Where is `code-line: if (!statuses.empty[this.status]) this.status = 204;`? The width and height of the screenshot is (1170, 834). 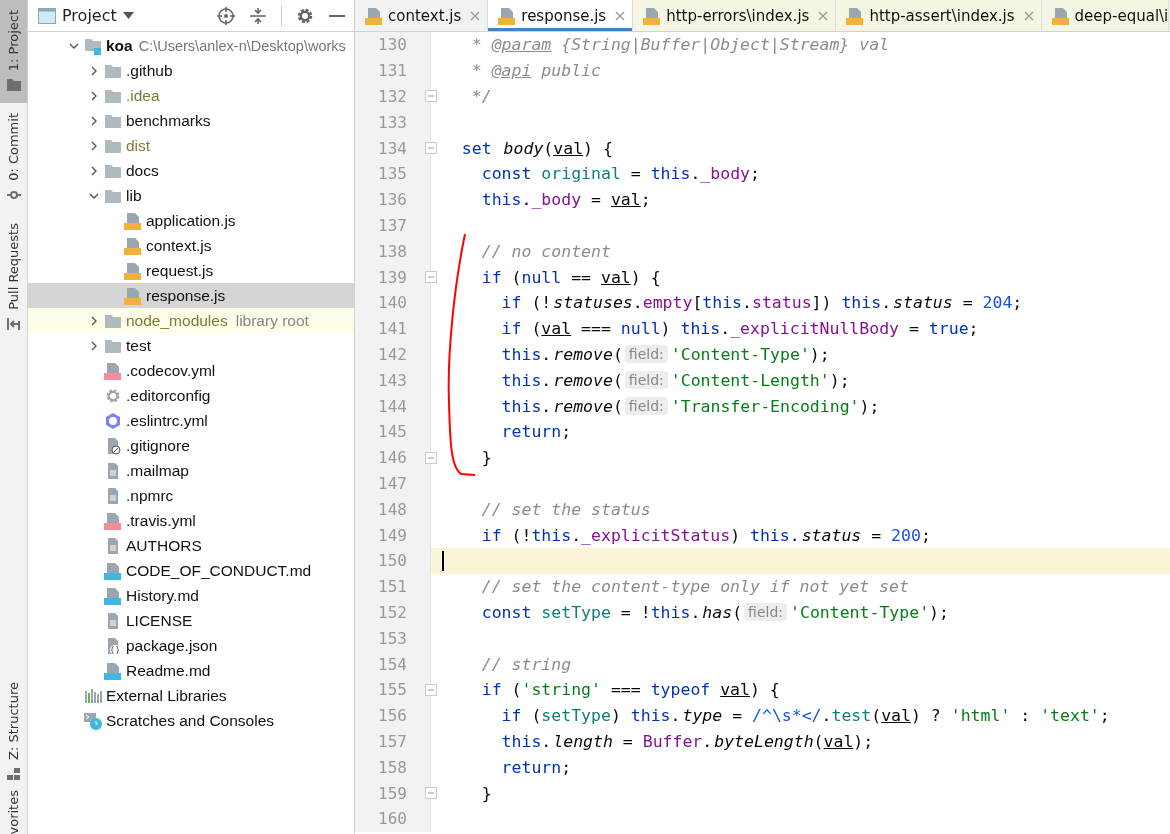
code-line: if (!statuses.empty[this.status]) this.status = 204; is located at coordinates (762, 303).